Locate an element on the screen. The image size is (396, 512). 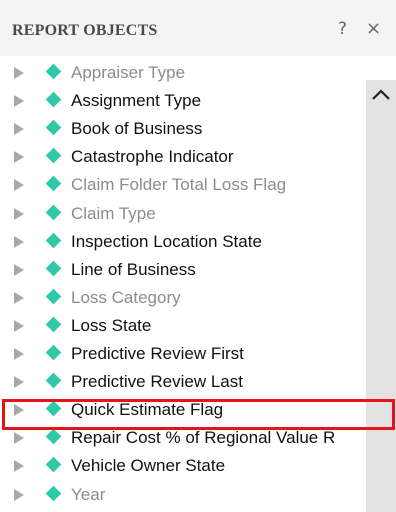
list-item-label: Inspection Location State is located at coordinates (166, 241).